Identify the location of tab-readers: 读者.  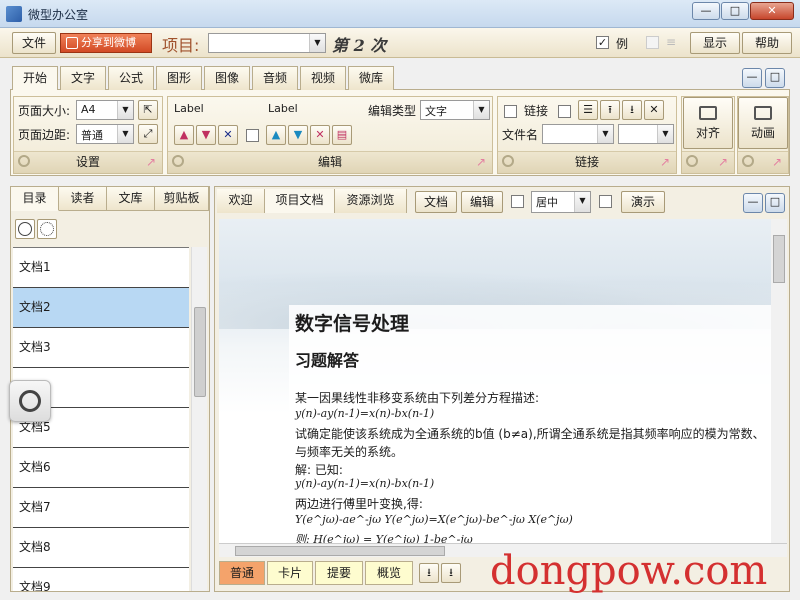
(83, 199).